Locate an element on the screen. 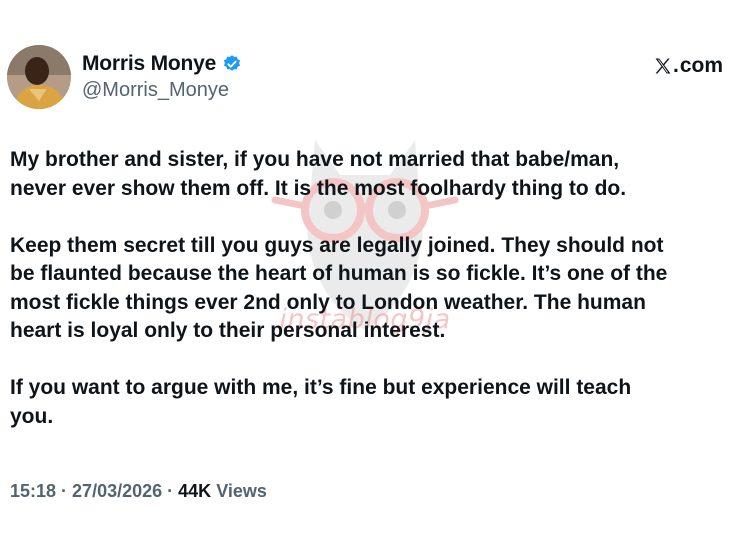 The image size is (741, 544). profile-photo is located at coordinates (39, 77).